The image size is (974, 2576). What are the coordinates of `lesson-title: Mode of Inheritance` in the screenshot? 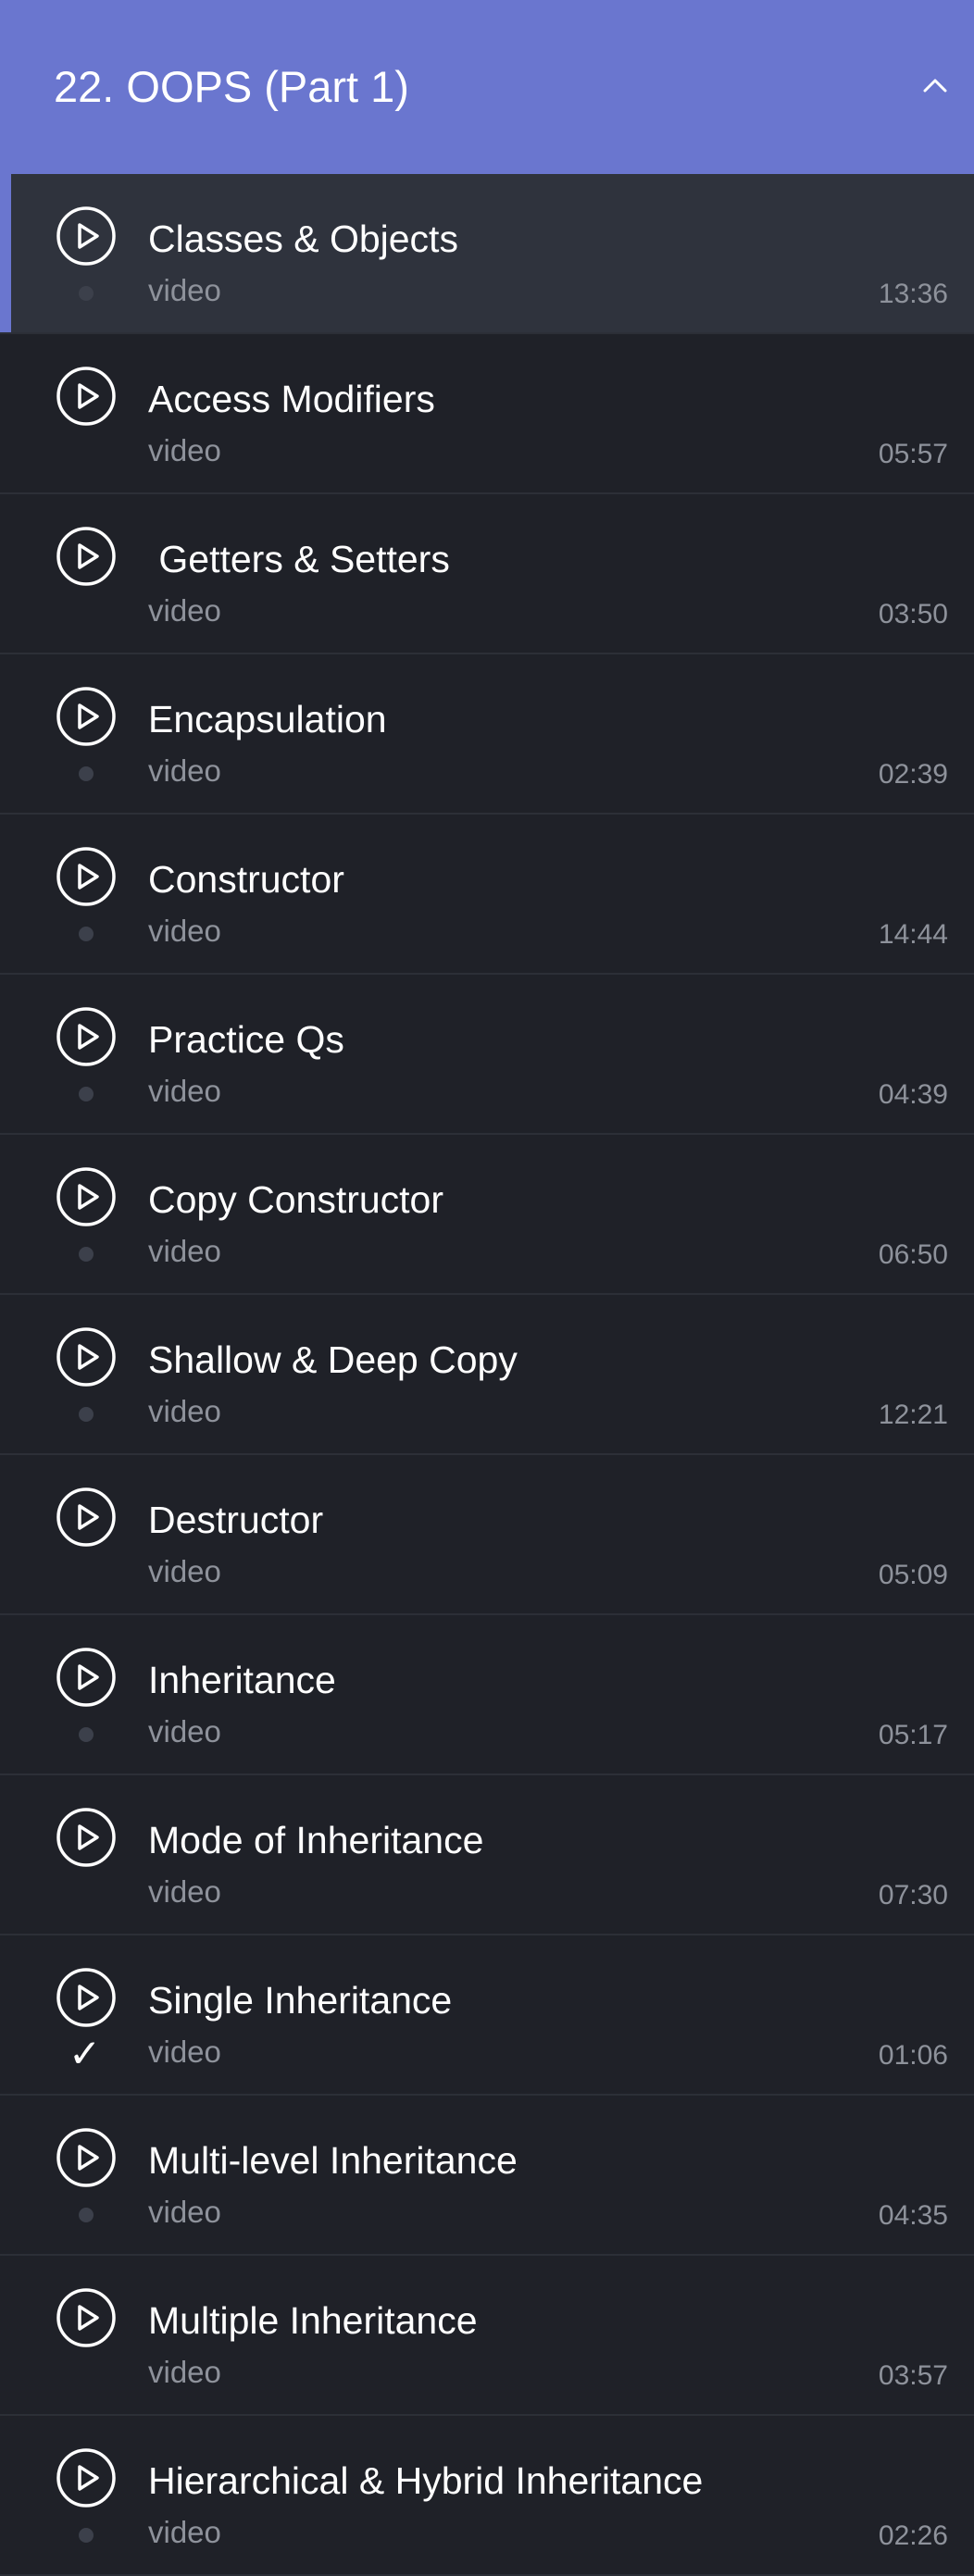 It's located at (316, 1840).